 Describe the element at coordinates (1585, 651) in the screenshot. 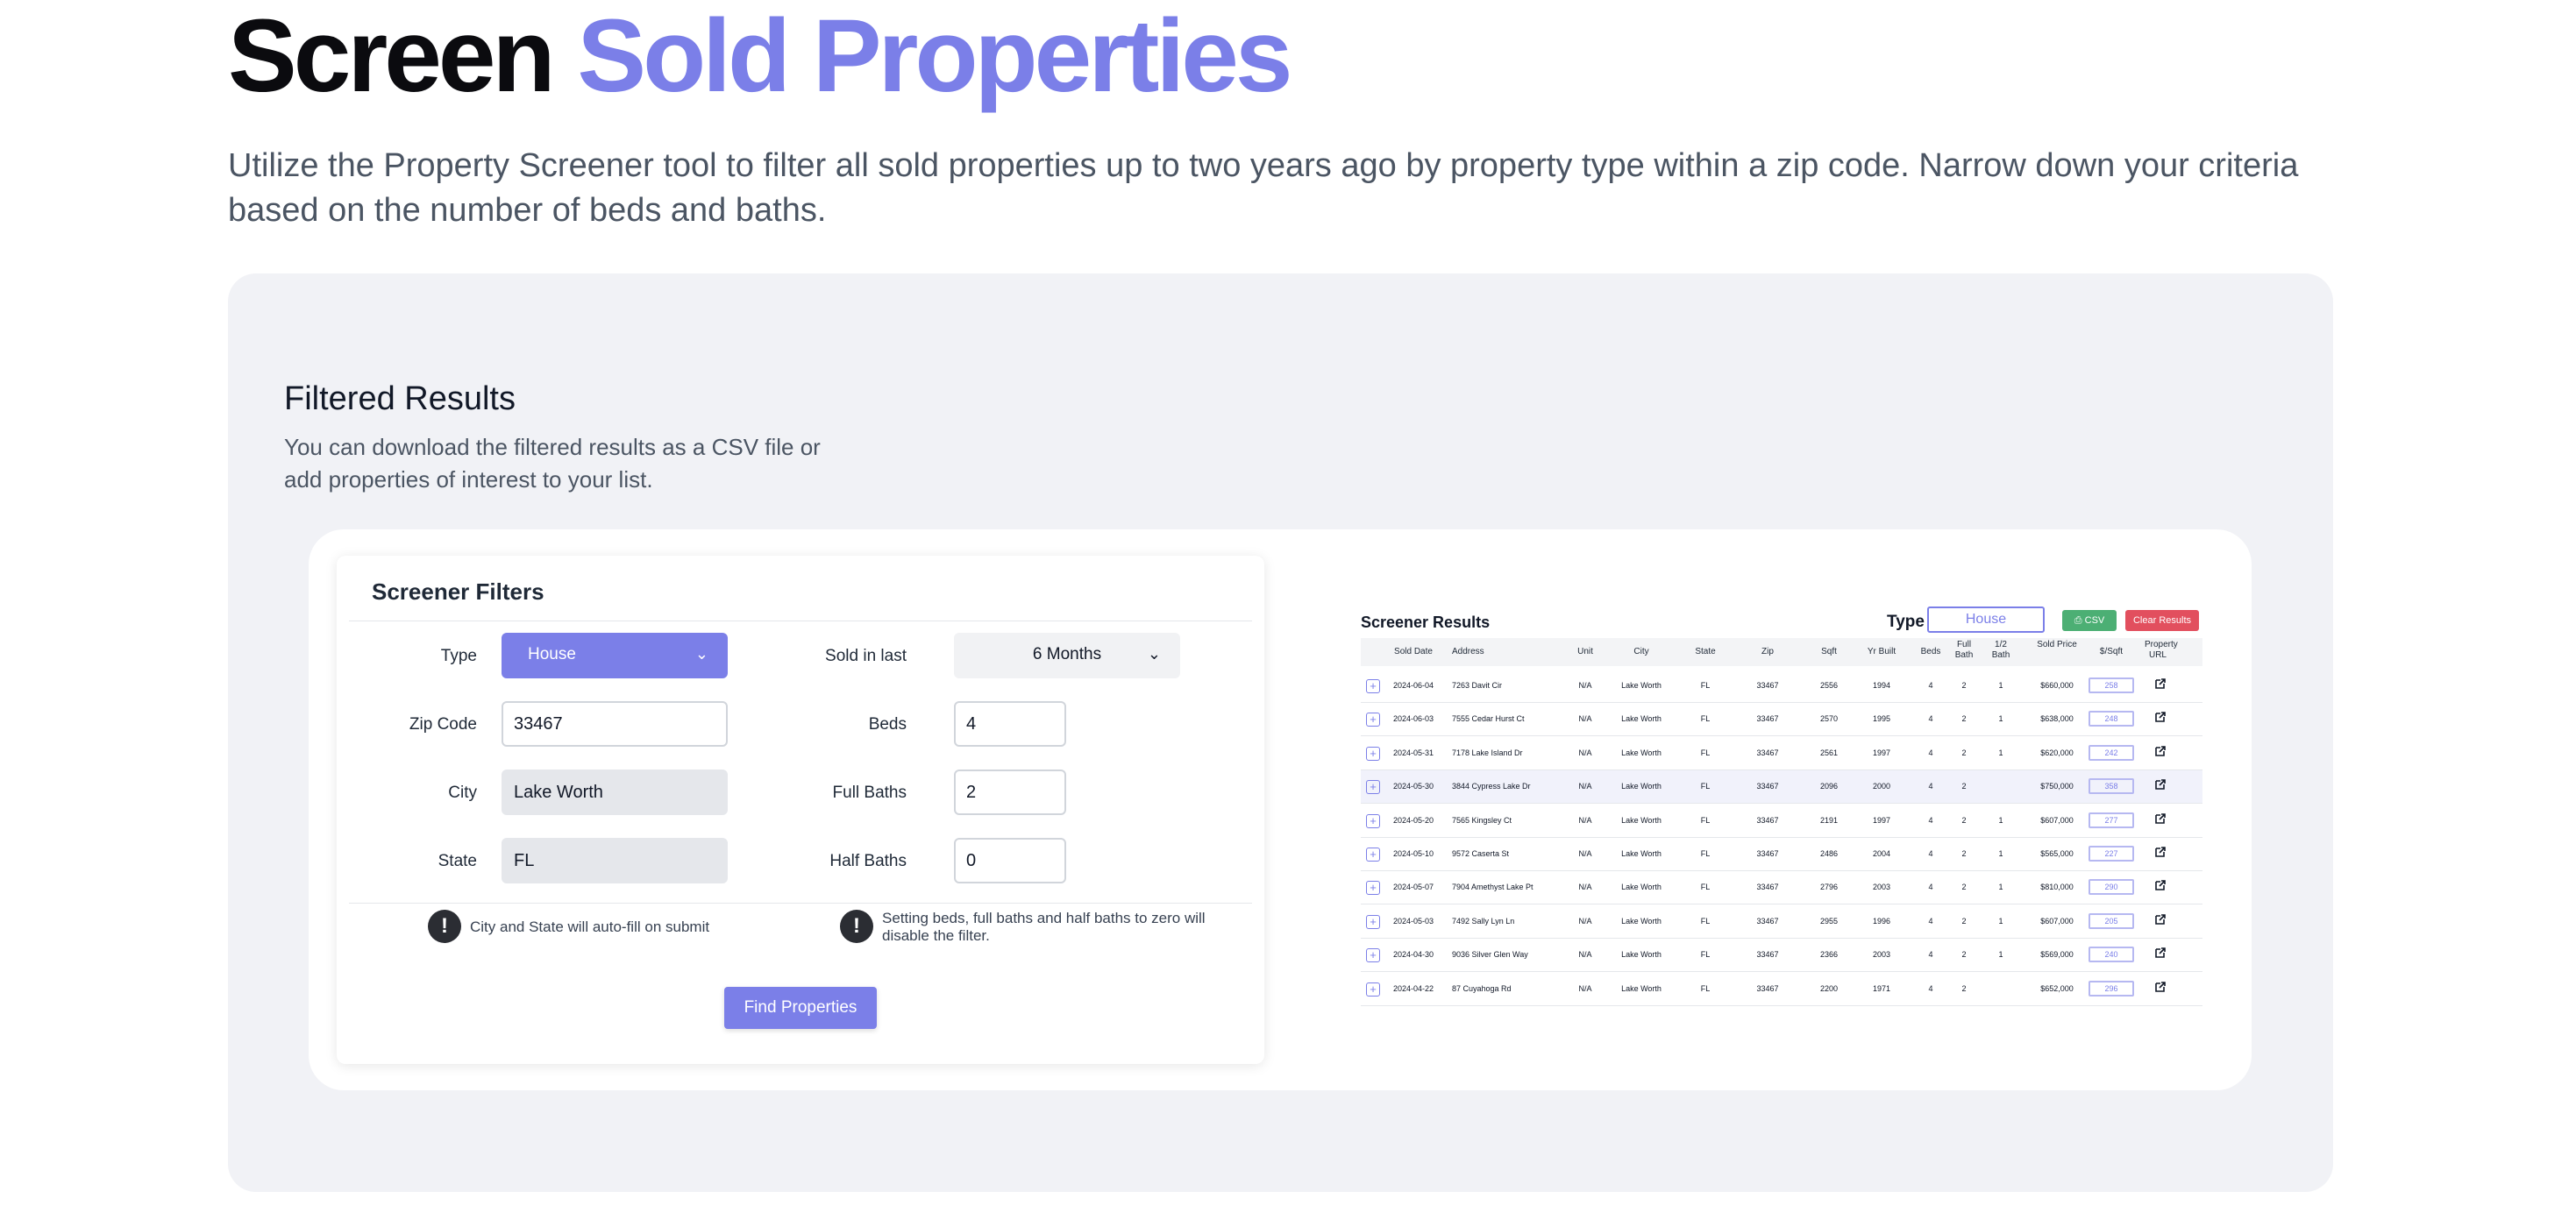

I see `column-header: Unit` at that location.